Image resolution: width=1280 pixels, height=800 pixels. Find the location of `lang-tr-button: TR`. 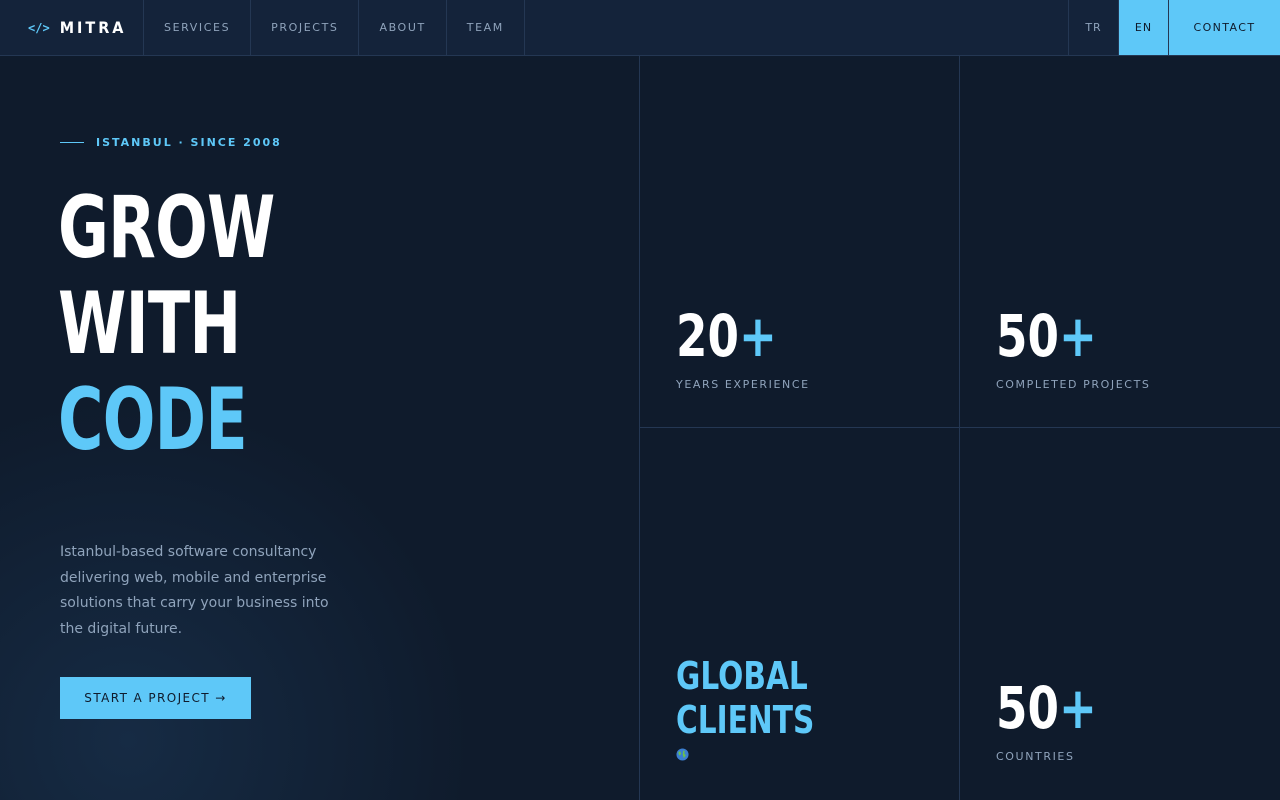

lang-tr-button: TR is located at coordinates (1093, 27).